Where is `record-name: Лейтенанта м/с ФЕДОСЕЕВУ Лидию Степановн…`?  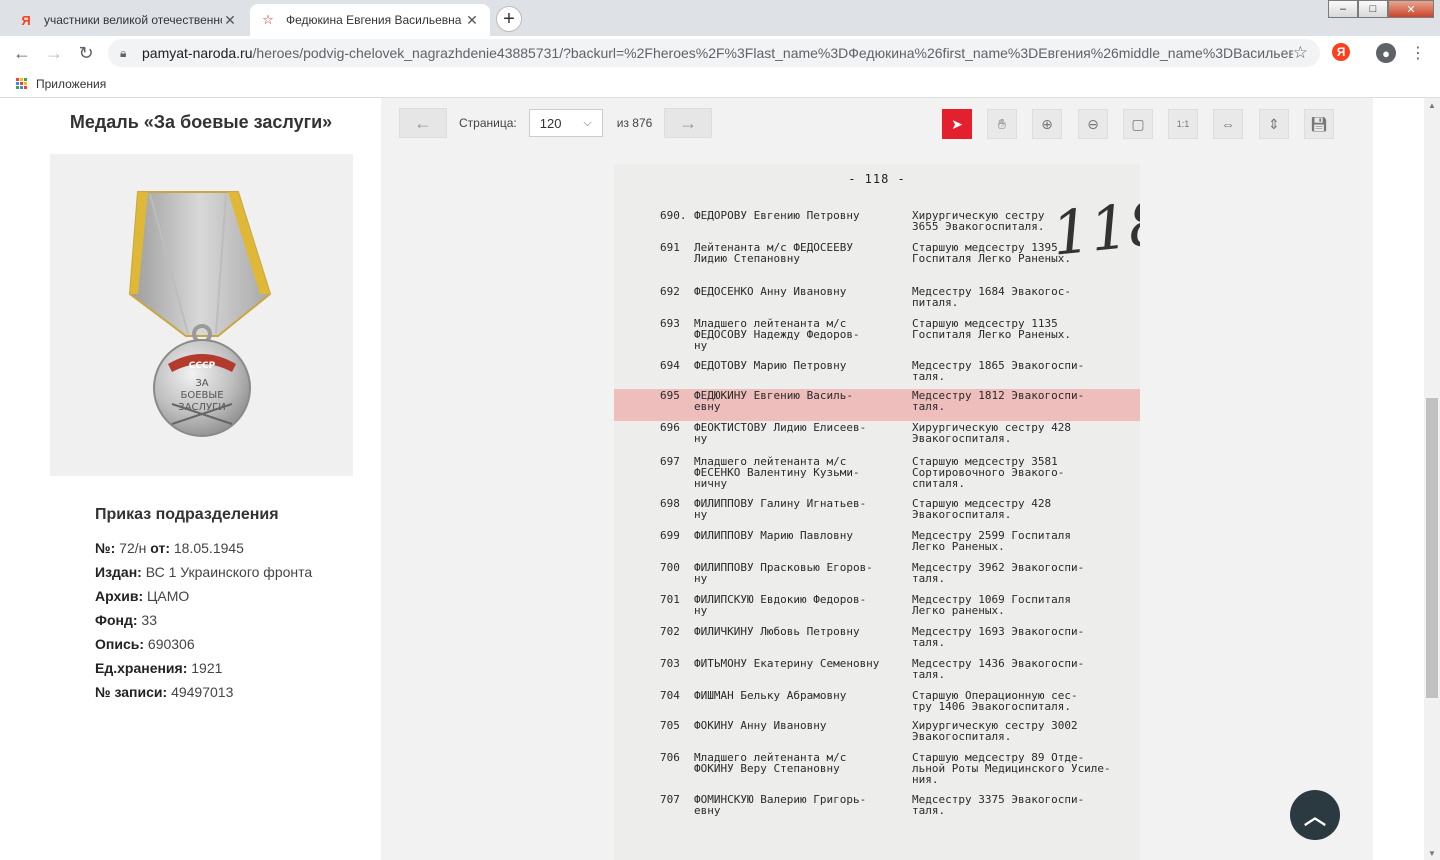 record-name: Лейтенанта м/с ФЕДОСЕЕВУ Лидию Степановн… is located at coordinates (773, 253).